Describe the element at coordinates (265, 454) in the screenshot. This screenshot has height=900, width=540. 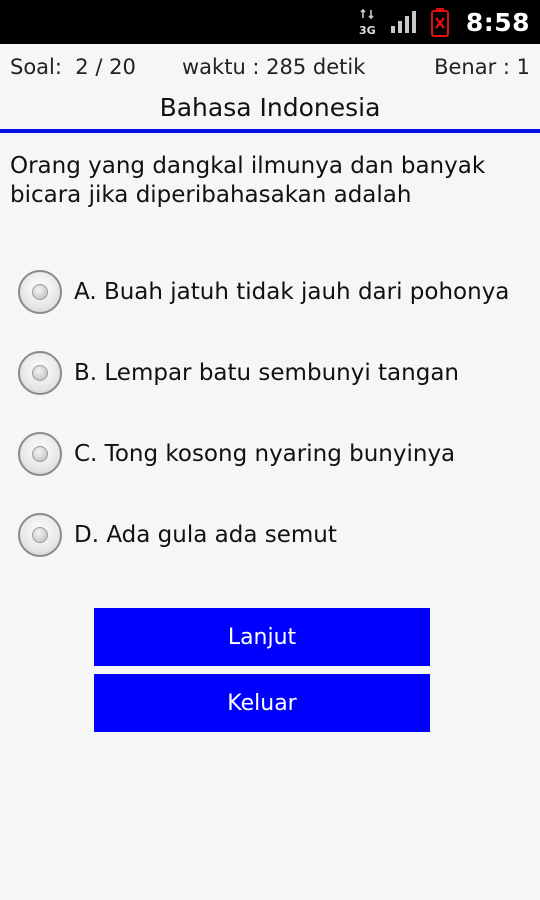
I see `option-label: C. Tong kosong nyaring bunyinya` at that location.